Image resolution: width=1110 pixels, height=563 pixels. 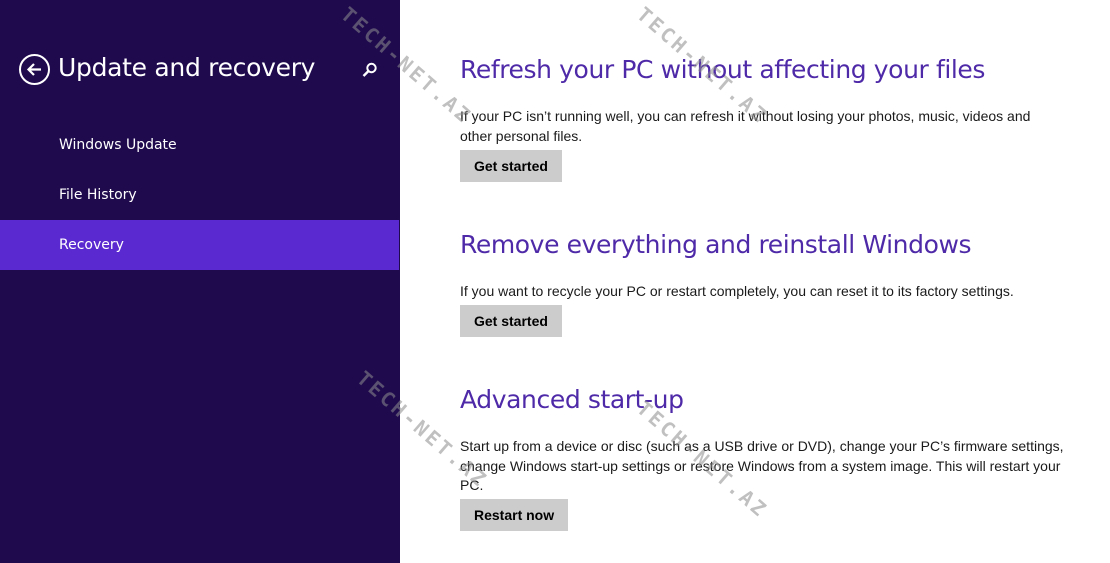 What do you see at coordinates (118, 145) in the screenshot?
I see `sidebar-item-label: Windows Update` at bounding box center [118, 145].